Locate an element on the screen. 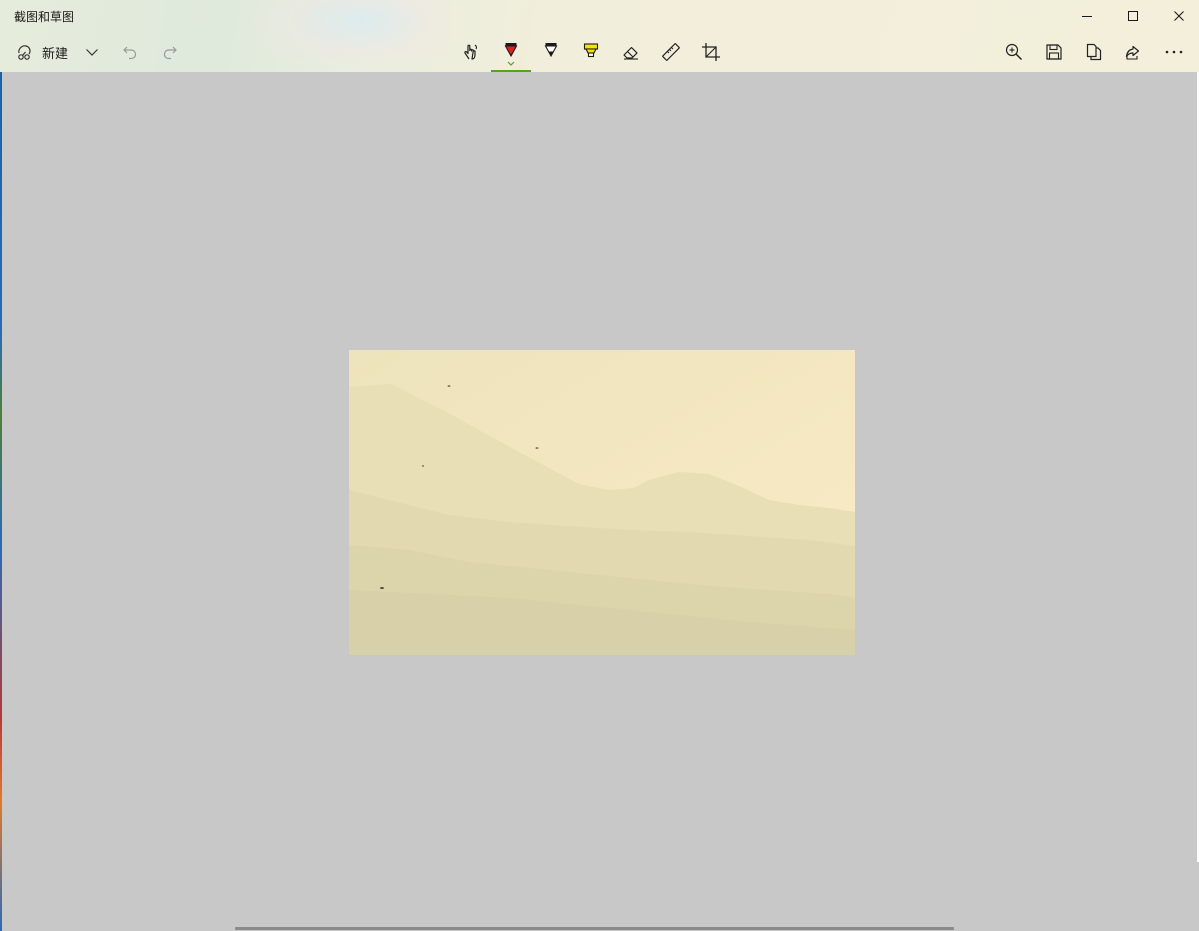 This screenshot has width=1199, height=931. toolbar-right is located at coordinates (1094, 52).